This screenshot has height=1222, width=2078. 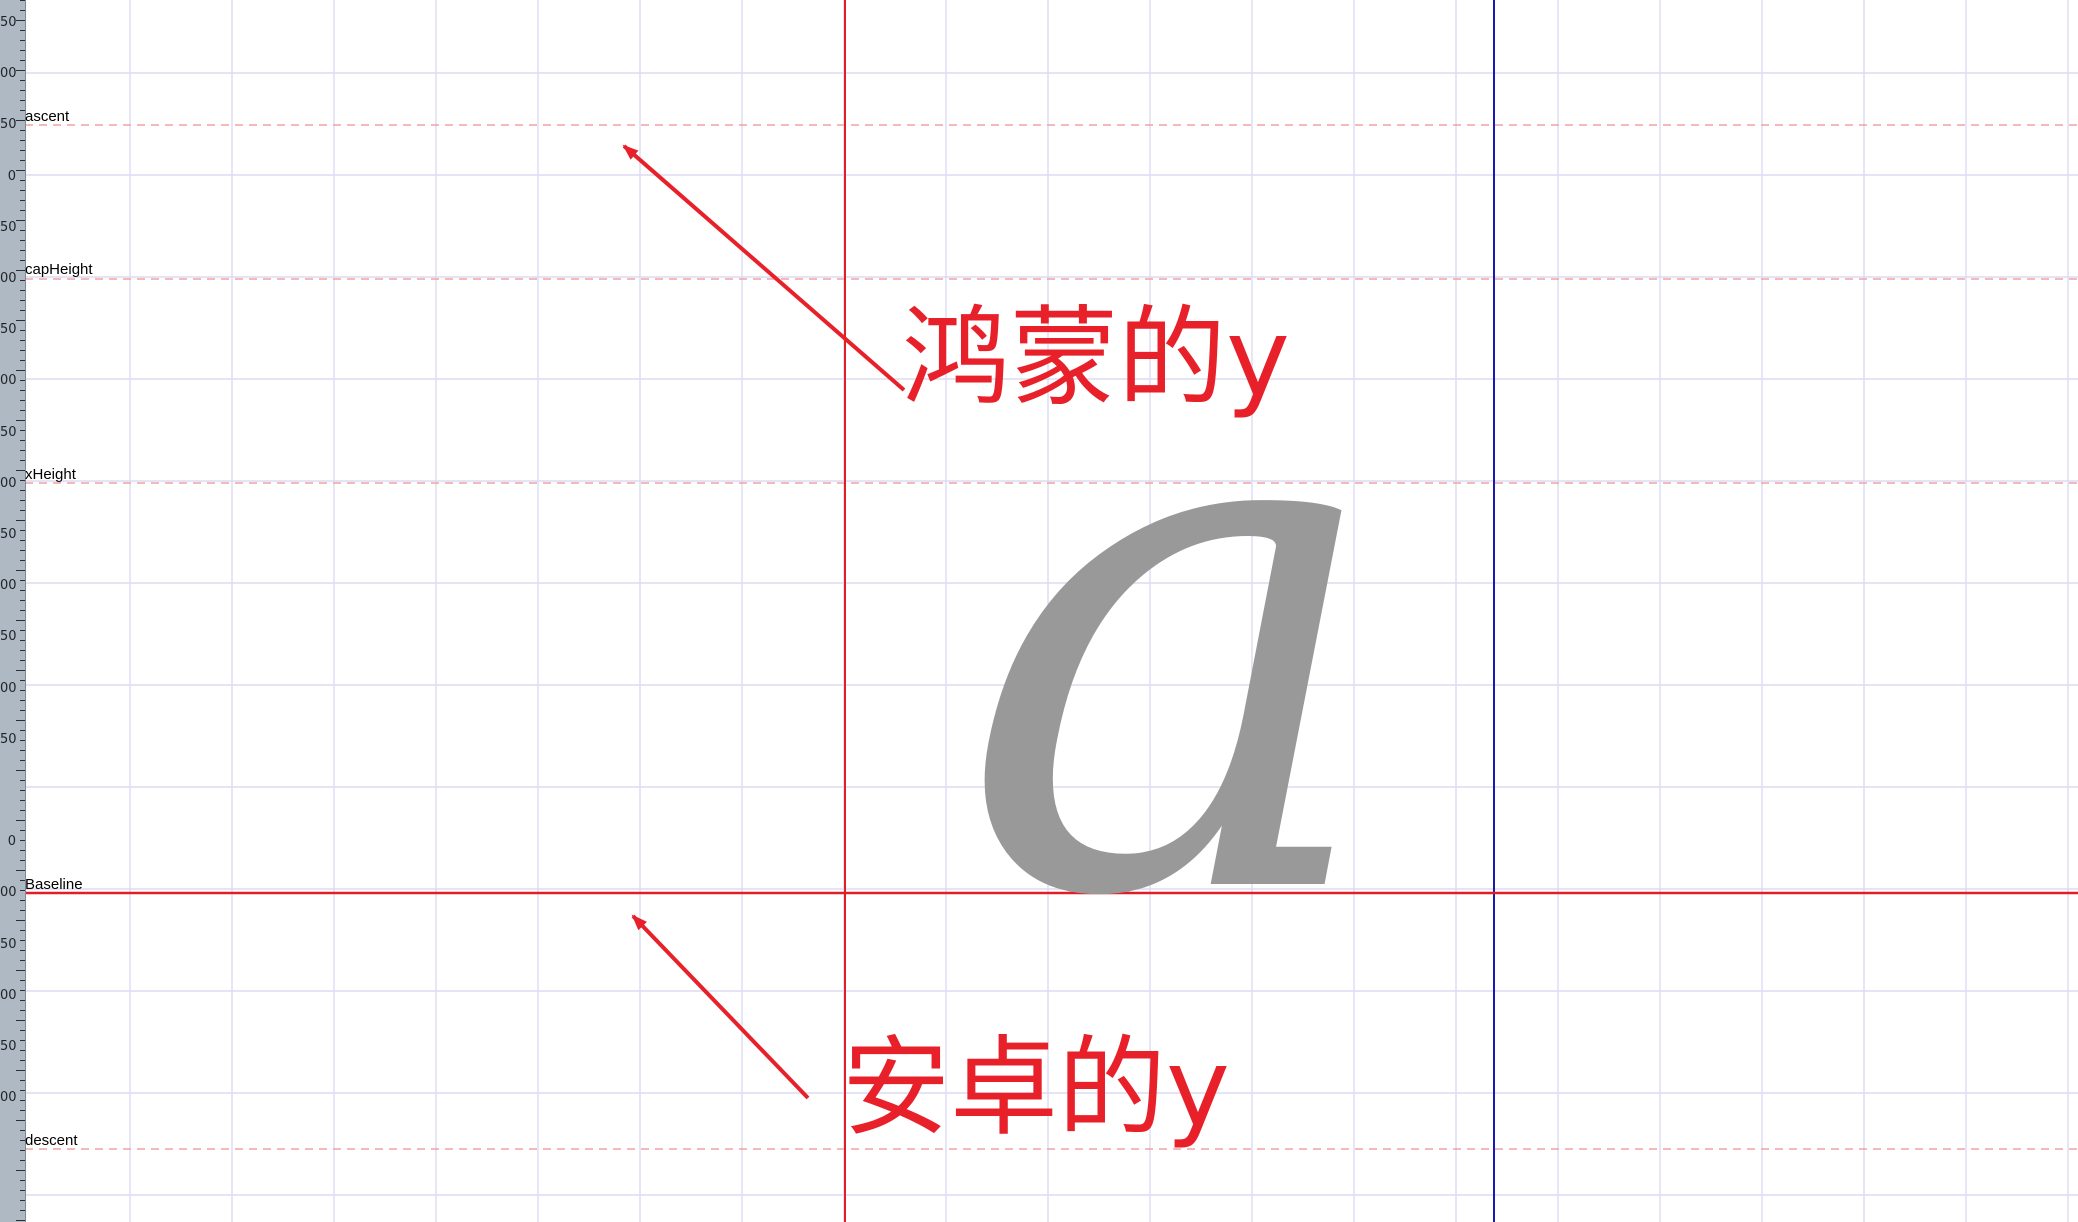 I want to click on xheight-label: xHeight, so click(x=50, y=474).